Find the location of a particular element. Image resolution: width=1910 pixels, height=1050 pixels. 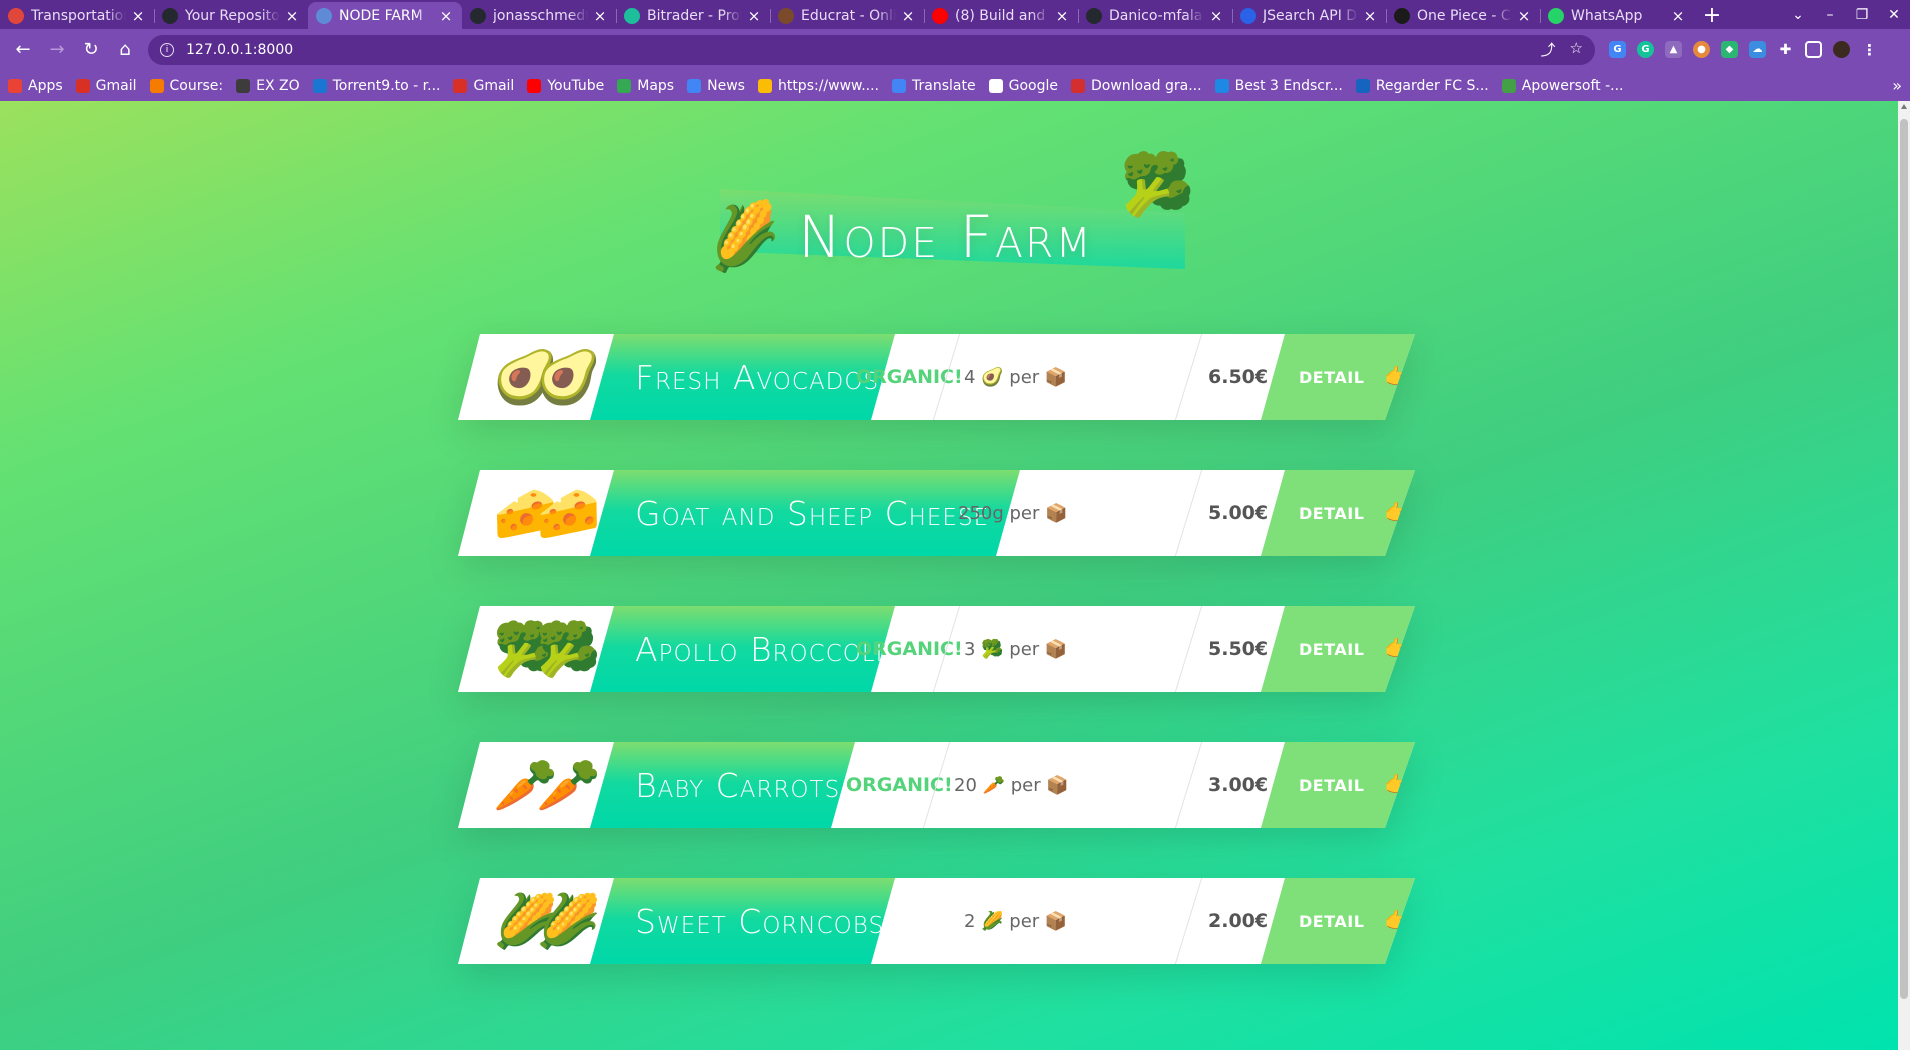

bookmark-star-icon: ☆ is located at coordinates (1576, 49).